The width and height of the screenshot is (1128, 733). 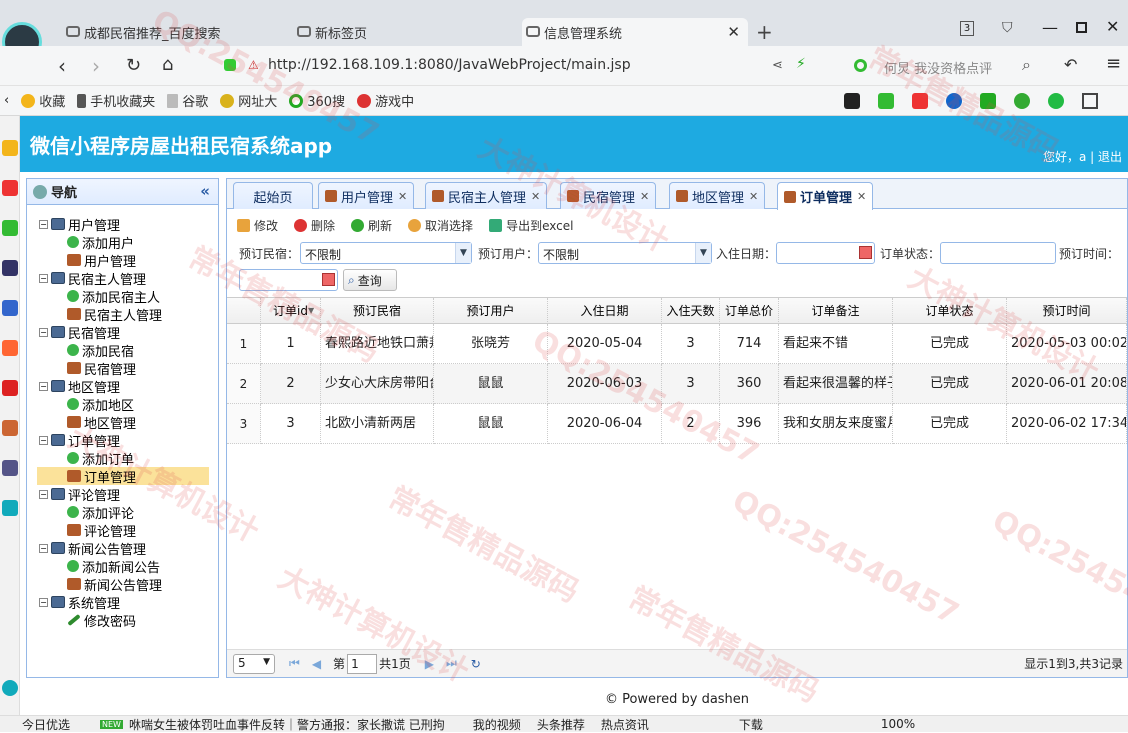 I want to click on browser-tab: 新标签页, so click(x=404, y=32).